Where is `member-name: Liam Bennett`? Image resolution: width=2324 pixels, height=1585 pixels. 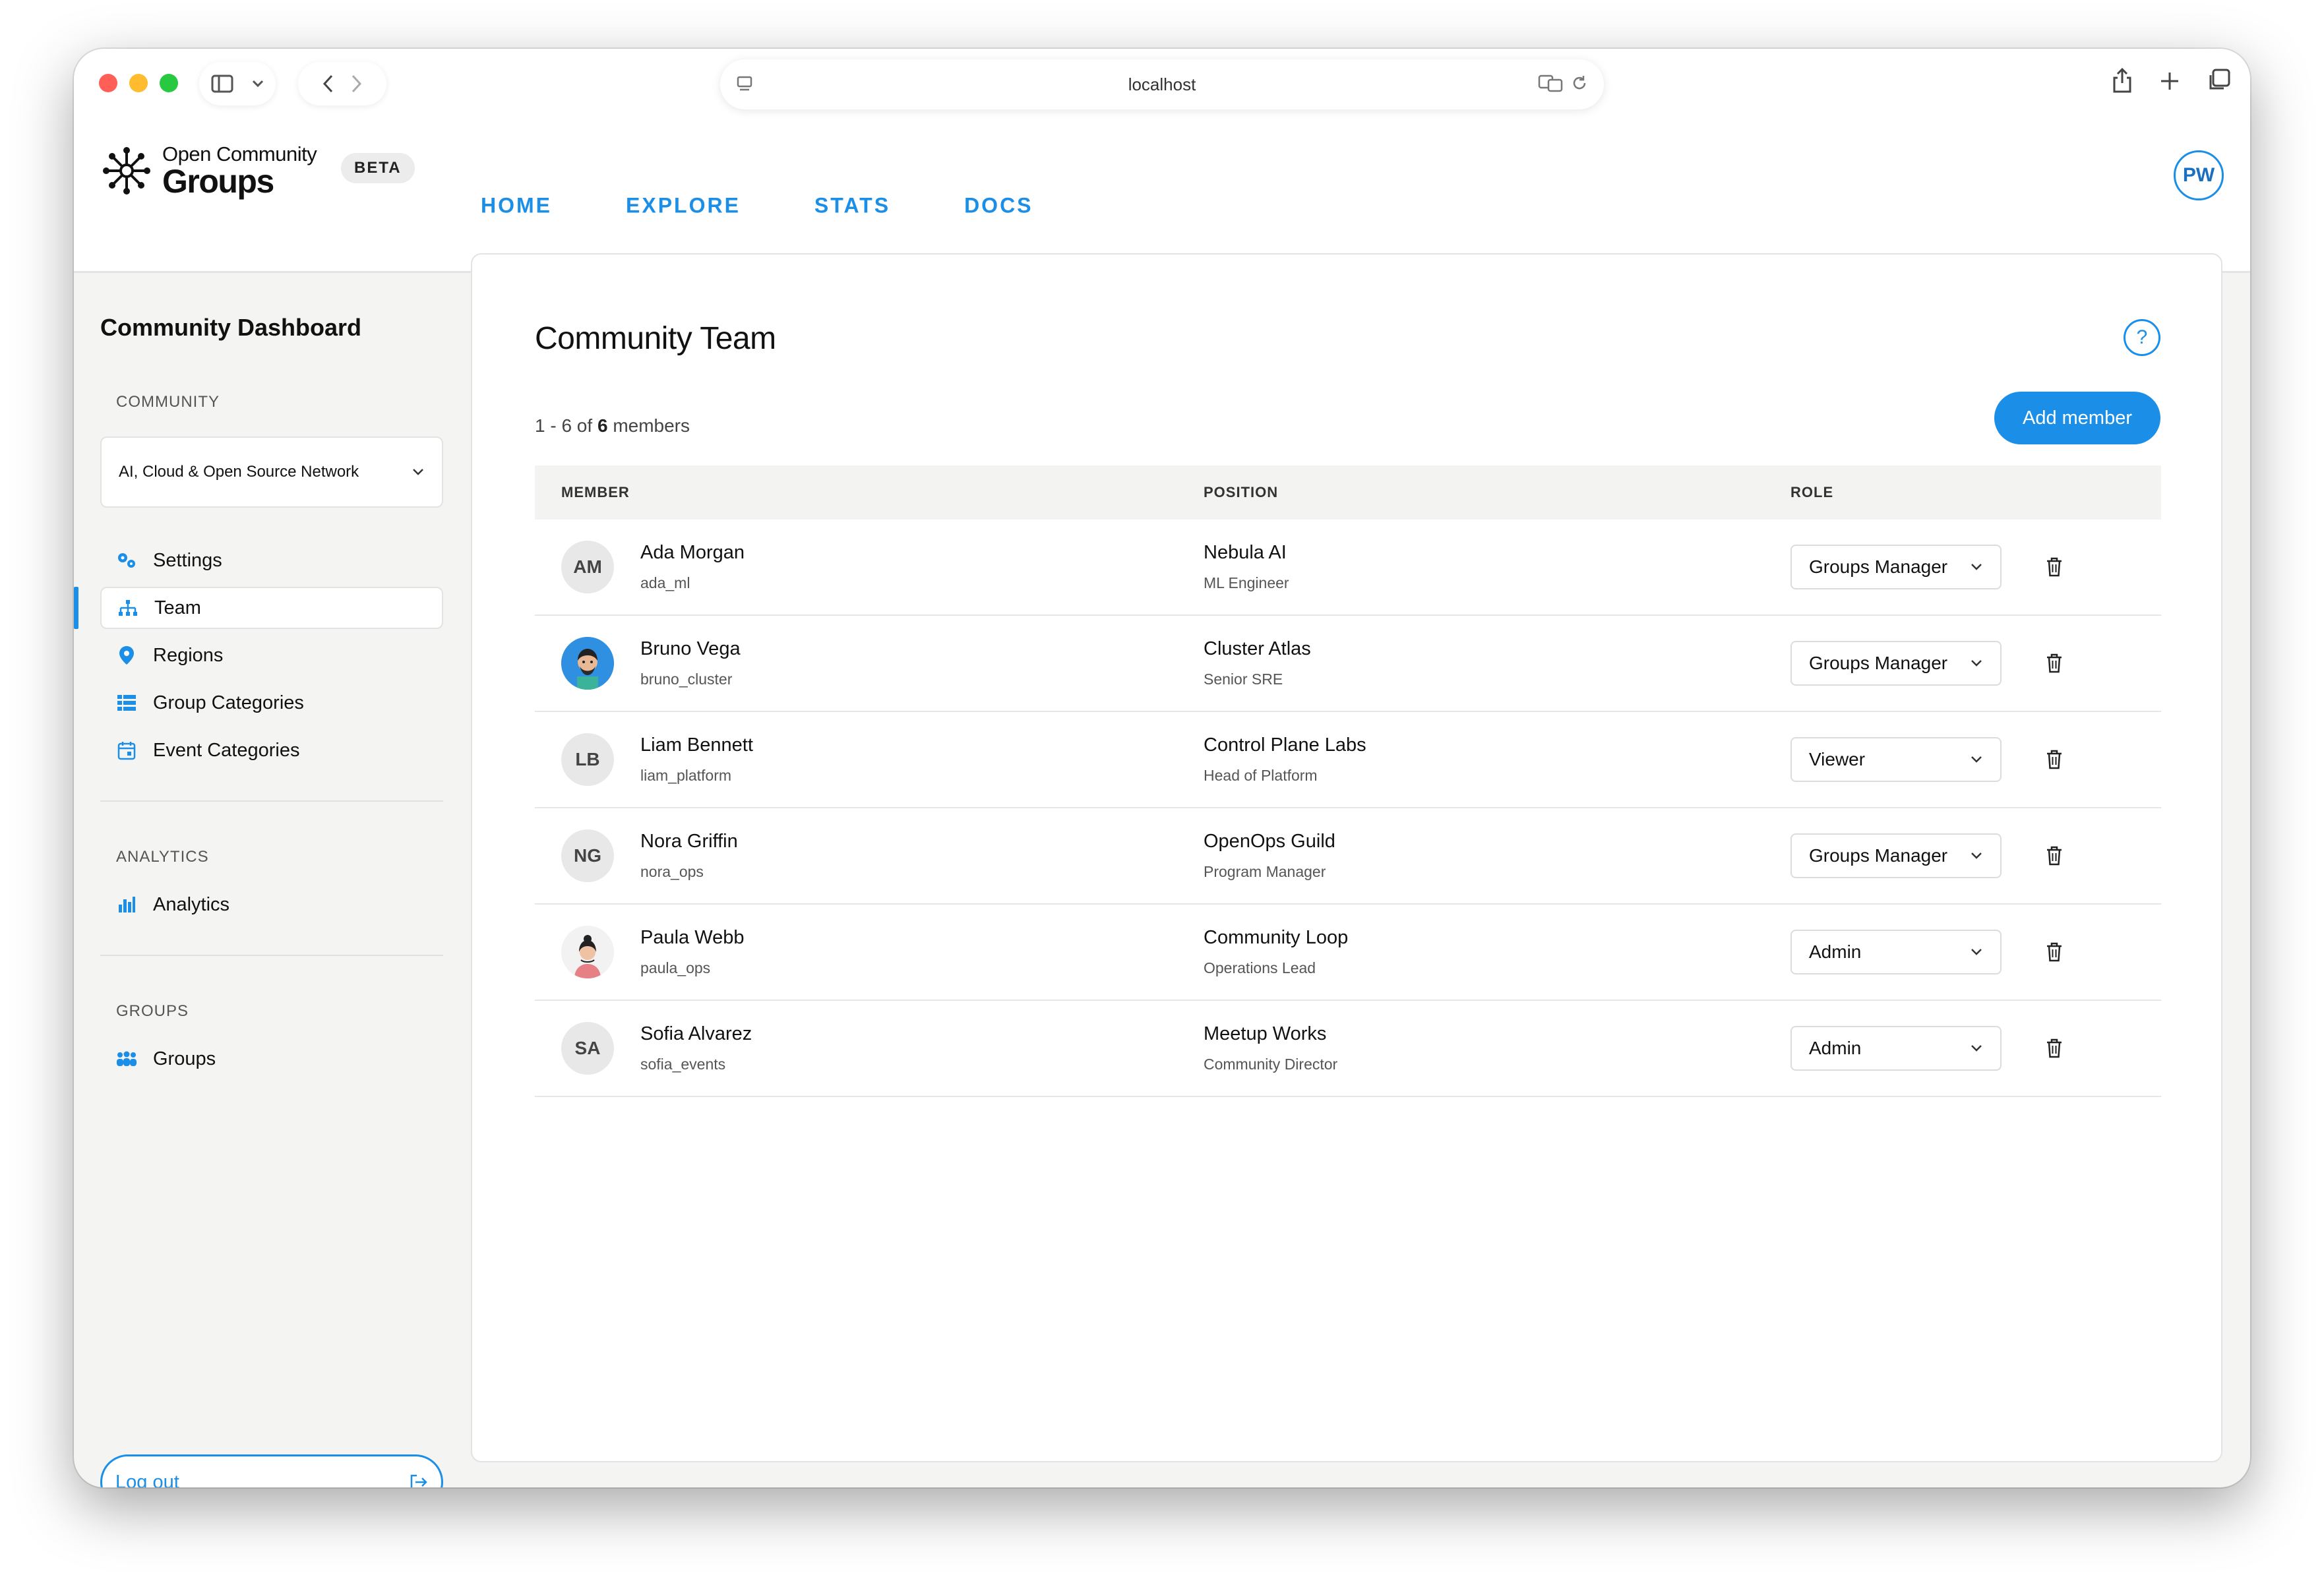 member-name: Liam Bennett is located at coordinates (696, 745).